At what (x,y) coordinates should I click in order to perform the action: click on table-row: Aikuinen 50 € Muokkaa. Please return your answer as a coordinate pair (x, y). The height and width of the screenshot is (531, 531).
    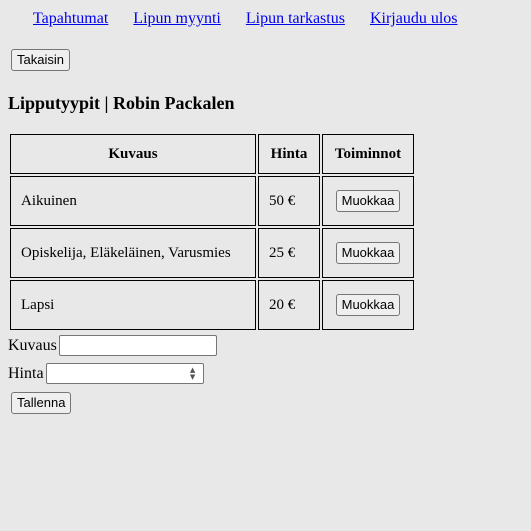
    Looking at the image, I should click on (212, 201).